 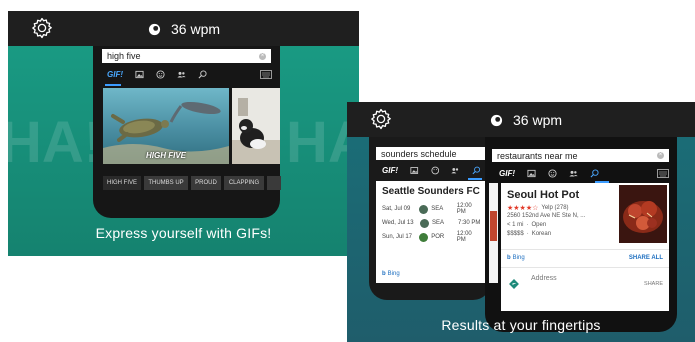 What do you see at coordinates (584, 173) in the screenshot?
I see `front-keyboard-tabs: GIF!` at bounding box center [584, 173].